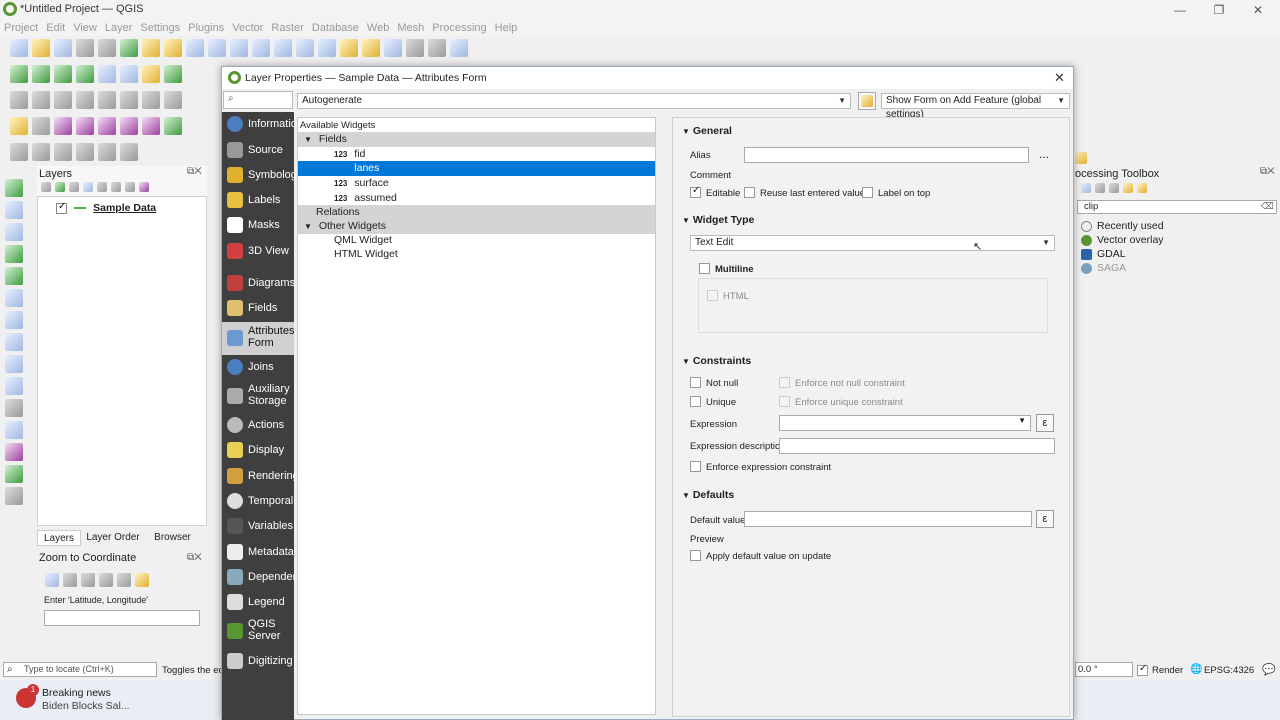  What do you see at coordinates (41, 100) in the screenshot?
I see `toggle-editing-icon` at bounding box center [41, 100].